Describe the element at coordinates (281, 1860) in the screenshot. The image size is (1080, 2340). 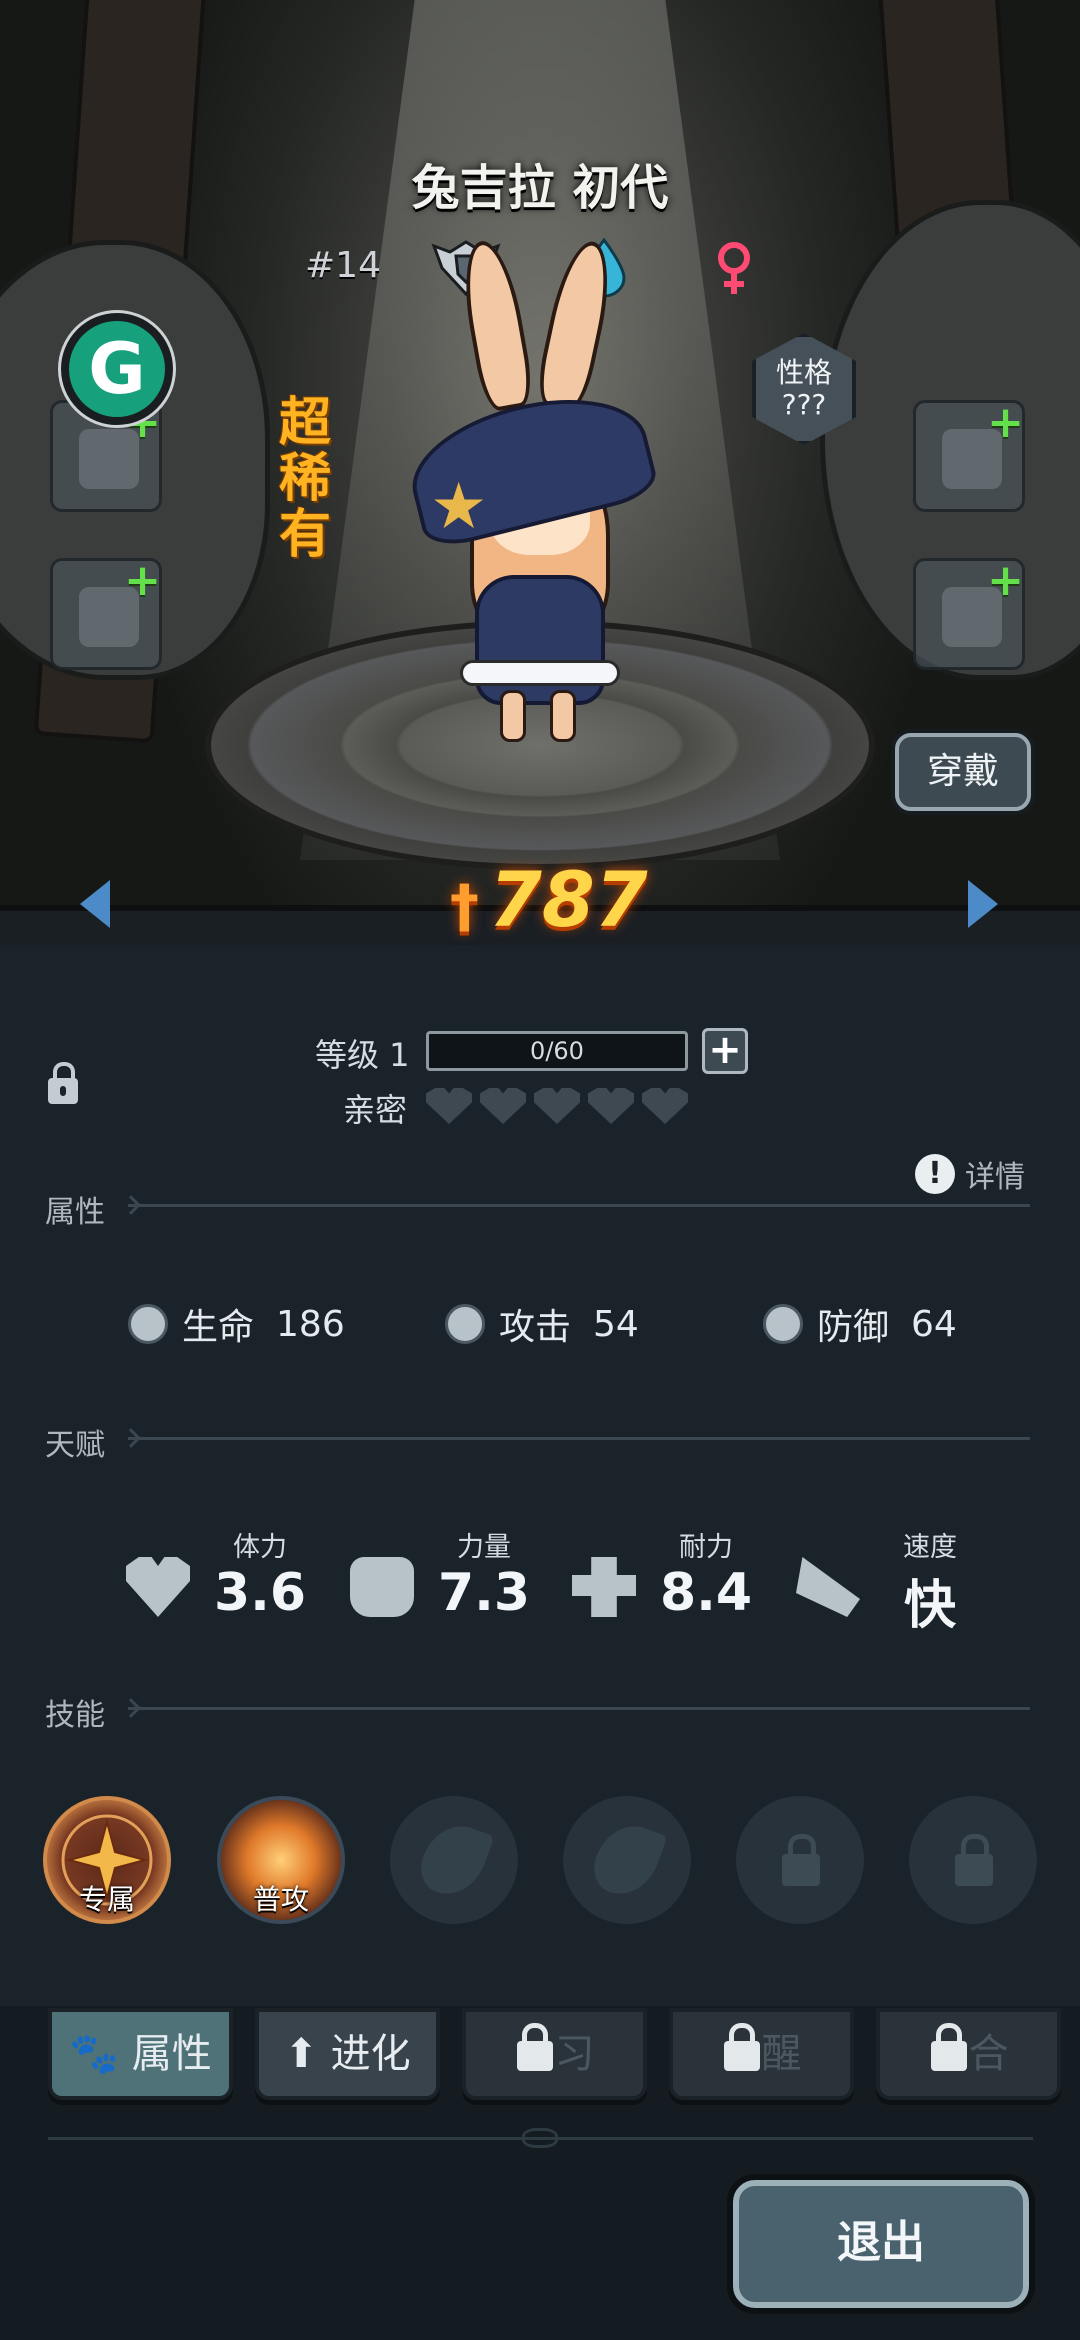
I see `skill-basic-attack: 普攻` at that location.